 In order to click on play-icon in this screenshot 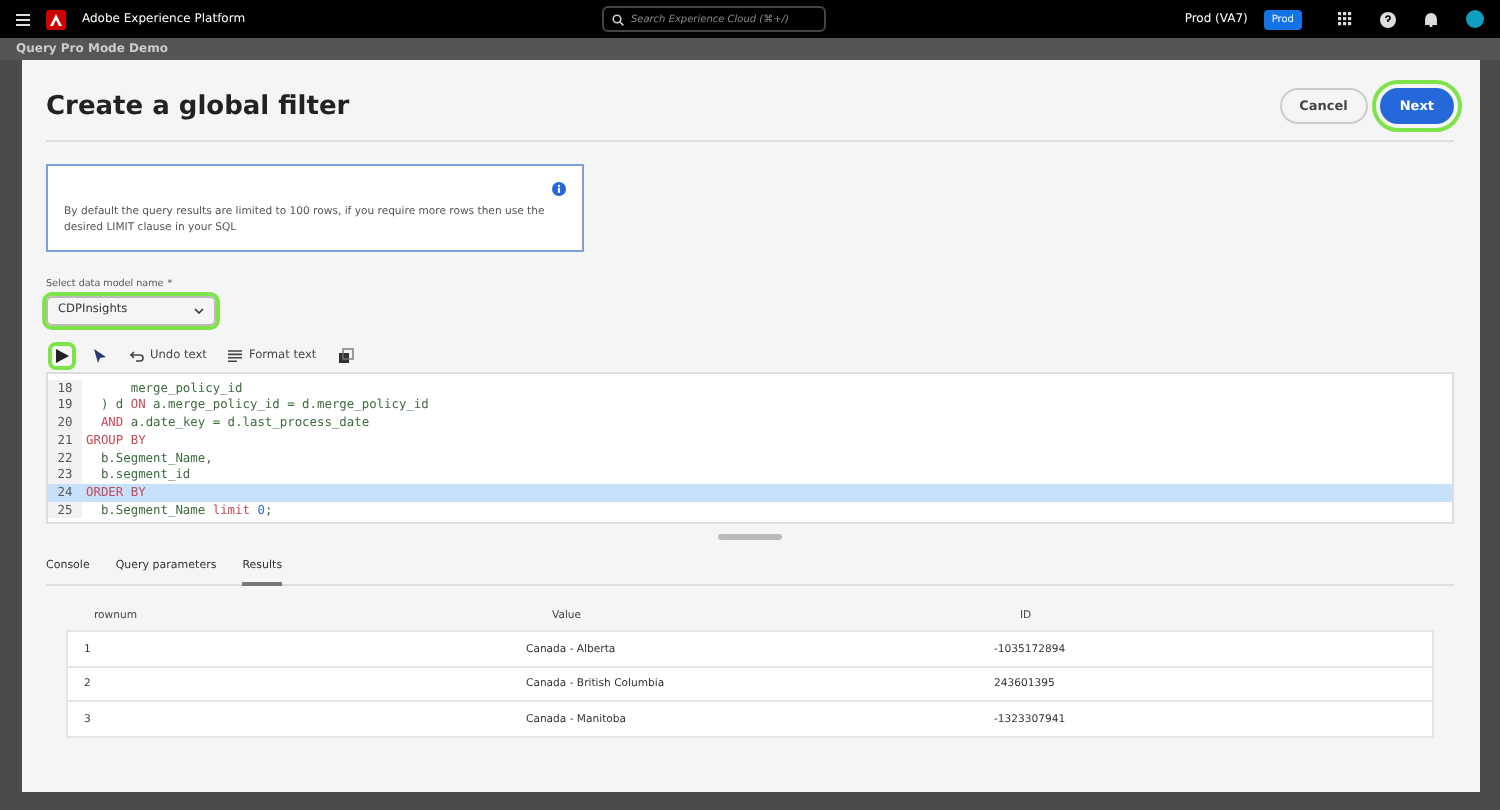, I will do `click(62, 355)`.